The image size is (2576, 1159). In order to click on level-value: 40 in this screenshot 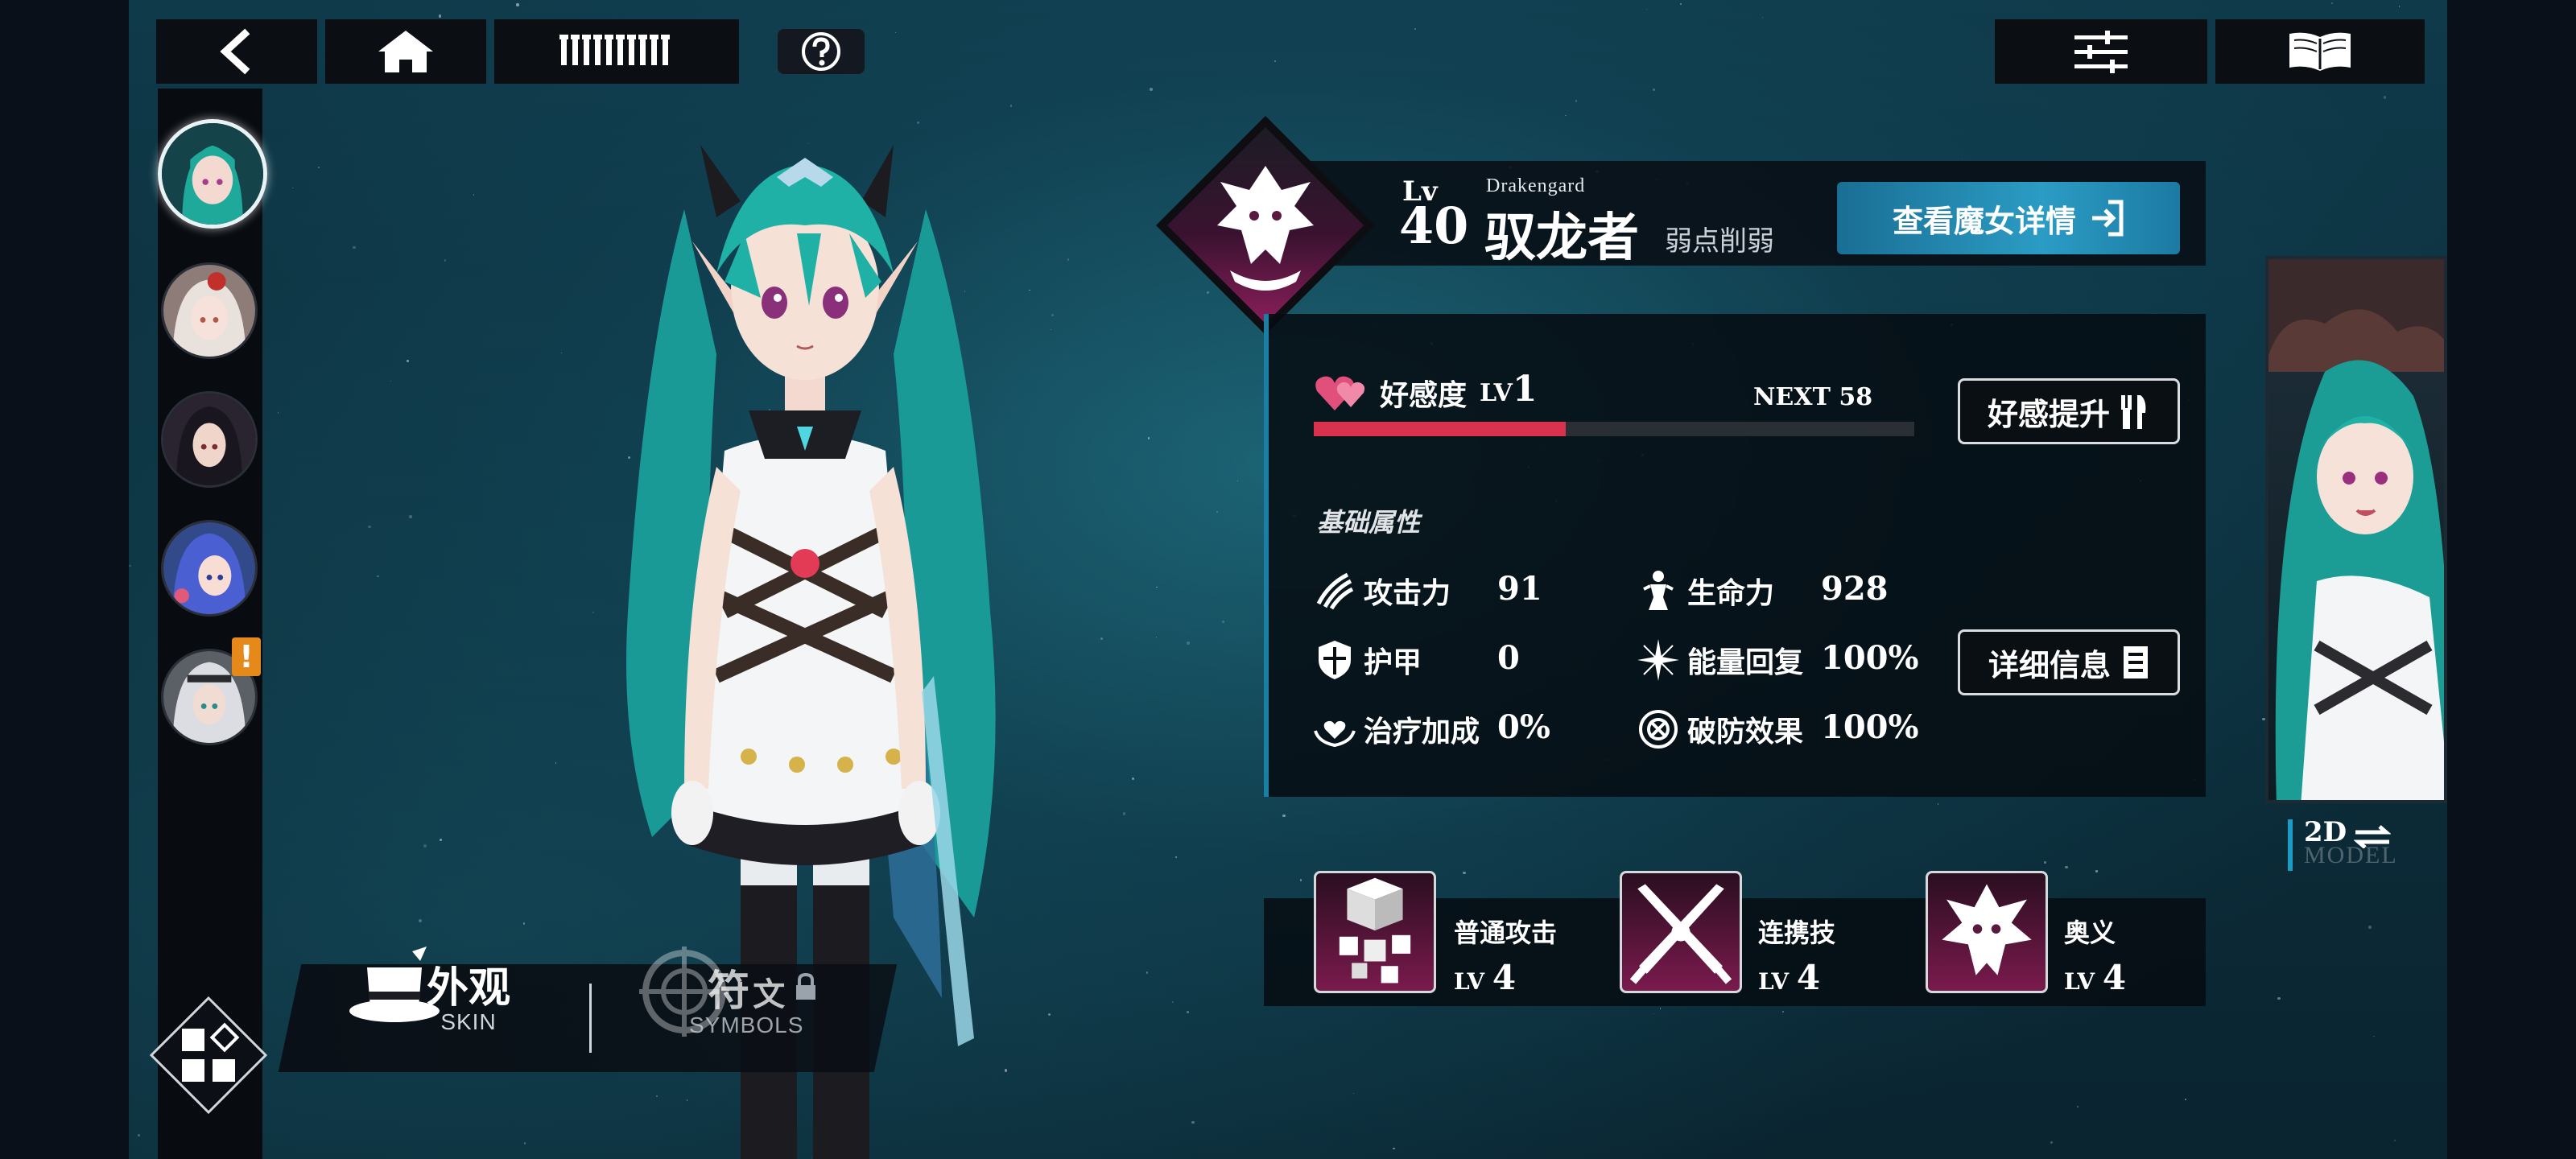, I will do `click(1434, 225)`.